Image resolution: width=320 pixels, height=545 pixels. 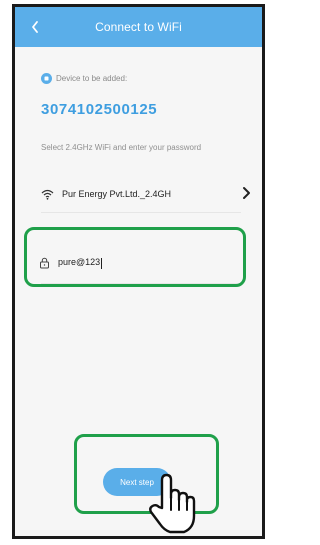 What do you see at coordinates (172, 503) in the screenshot?
I see `hand-pointer-icon` at bounding box center [172, 503].